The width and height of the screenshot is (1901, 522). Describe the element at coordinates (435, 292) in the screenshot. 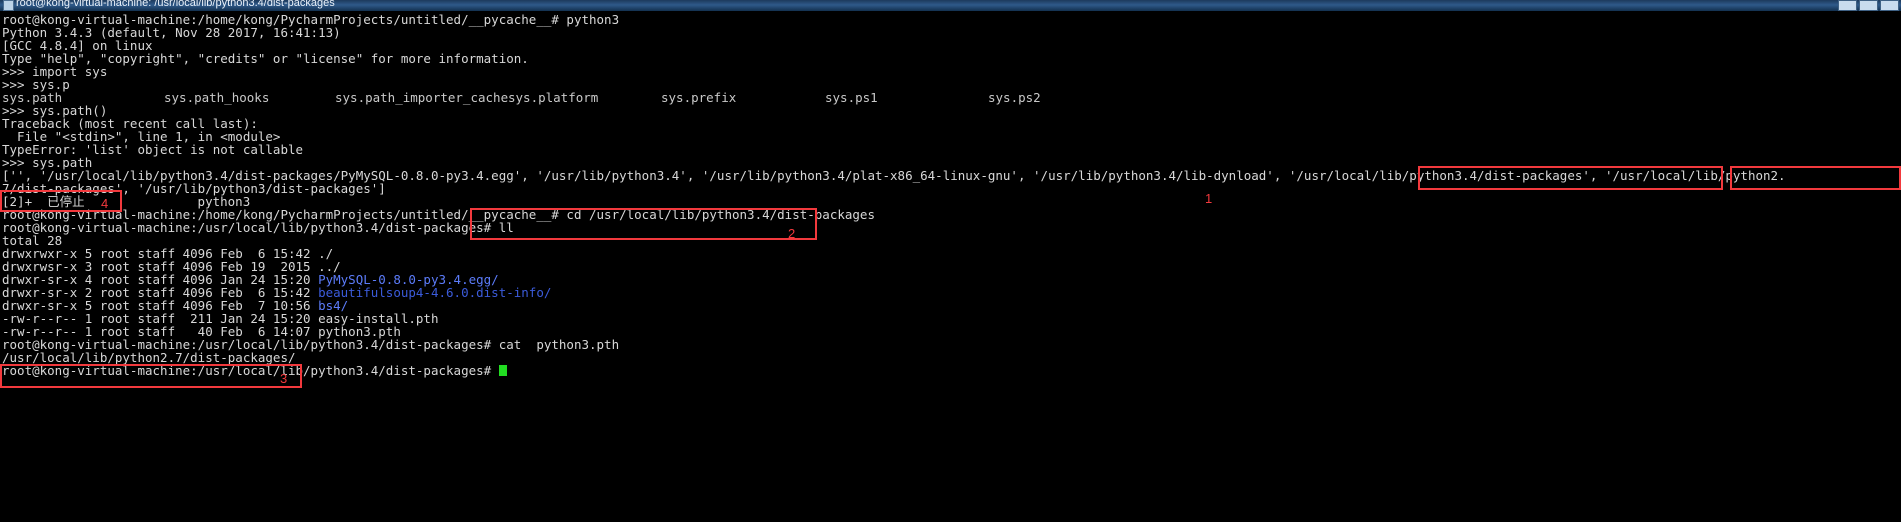

I see `ls-dirname: beautifulsoup4-4.6.0.dist-info/` at that location.